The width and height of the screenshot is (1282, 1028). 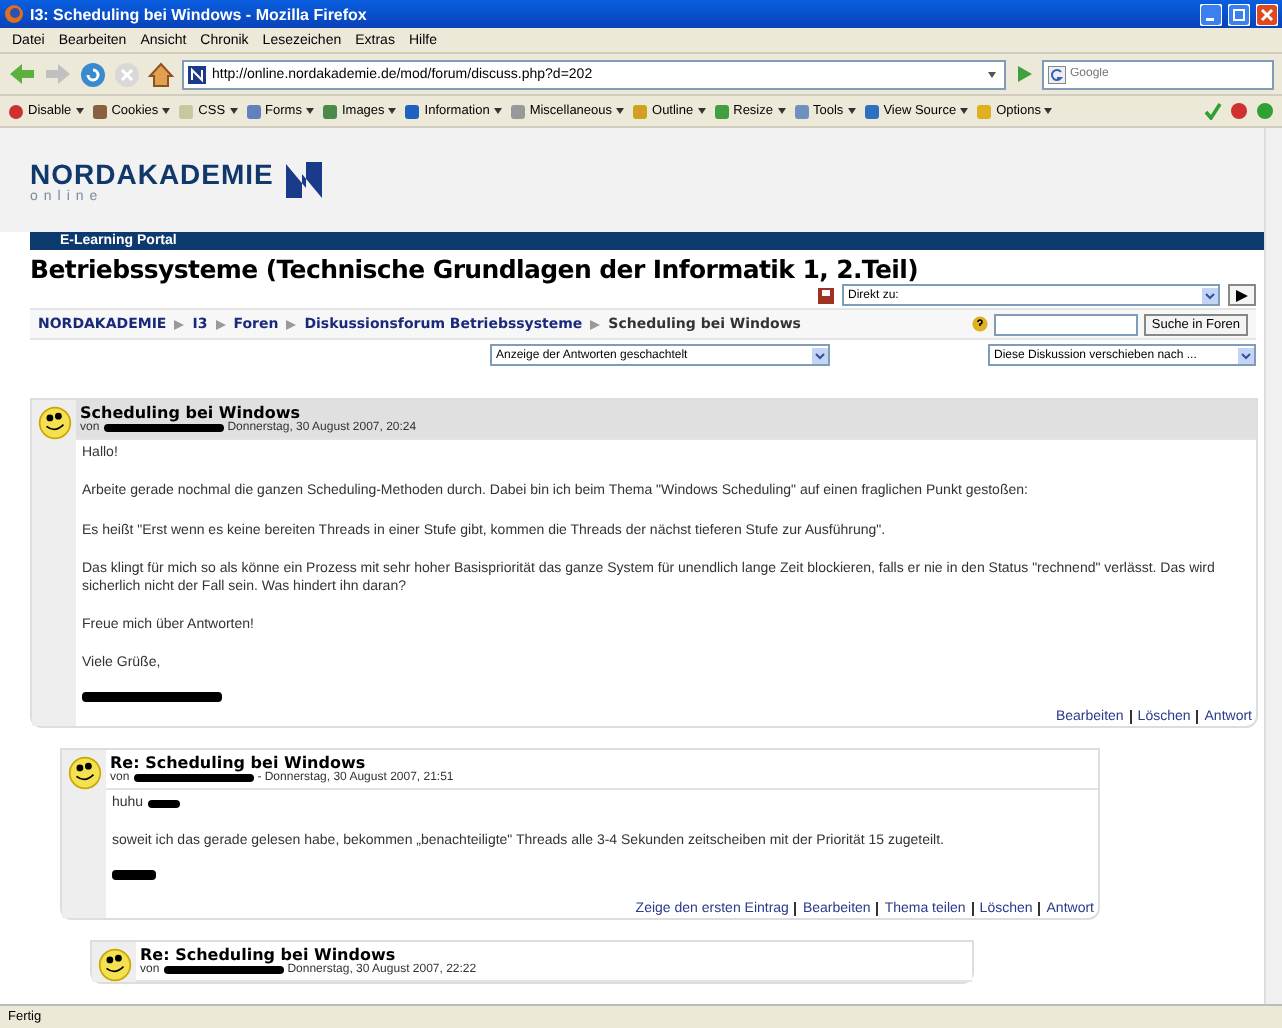 What do you see at coordinates (1065, 324) in the screenshot?
I see `forum-search-field` at bounding box center [1065, 324].